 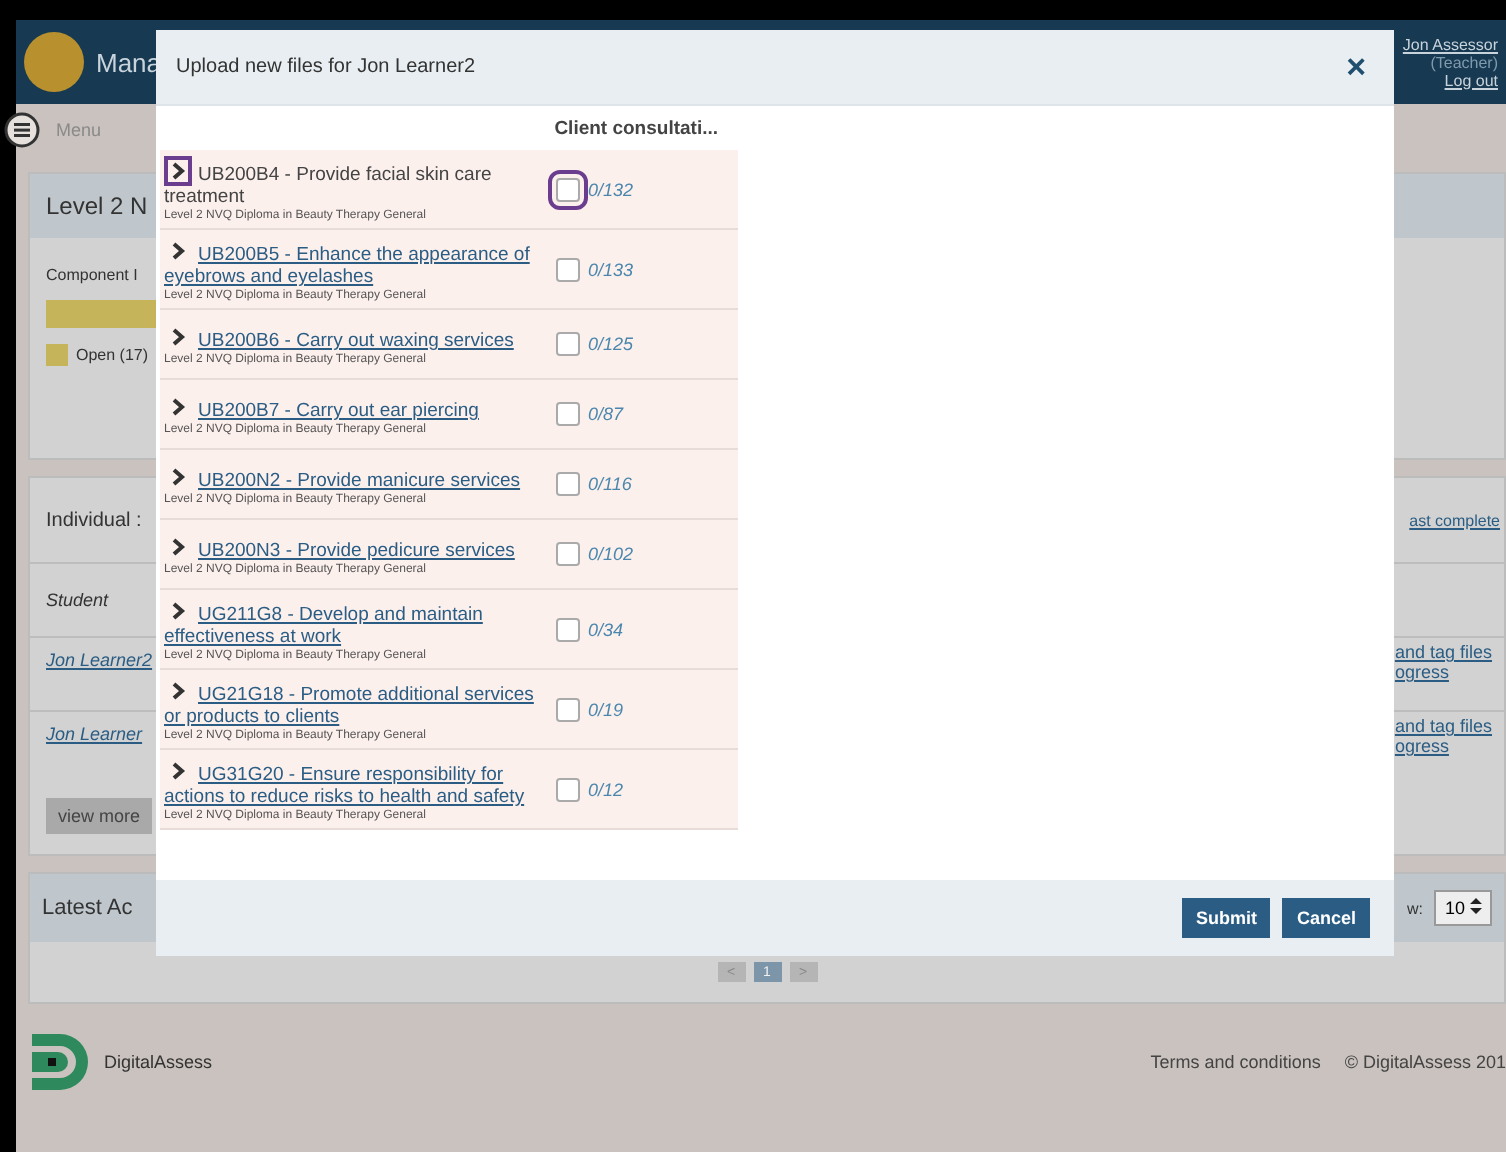 I want to click on legend-label: Open (17), so click(x=112, y=355).